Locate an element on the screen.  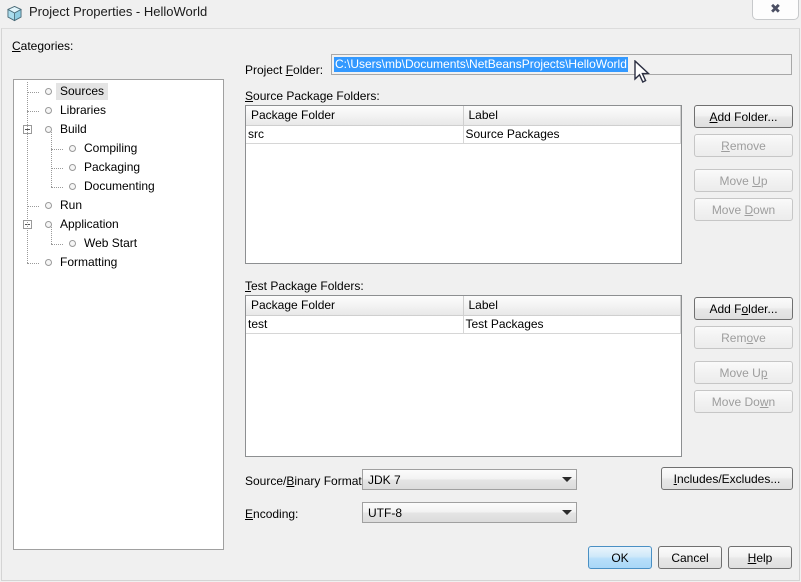
source-move-up-button: Move Up is located at coordinates (743, 180).